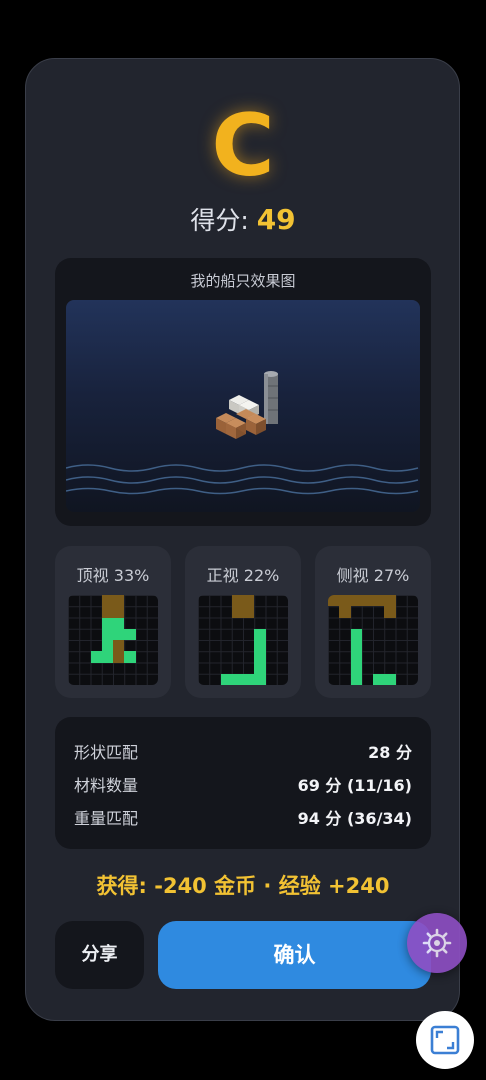  What do you see at coordinates (373, 575) in the screenshot?
I see `side-view-label: 侧视 27%` at bounding box center [373, 575].